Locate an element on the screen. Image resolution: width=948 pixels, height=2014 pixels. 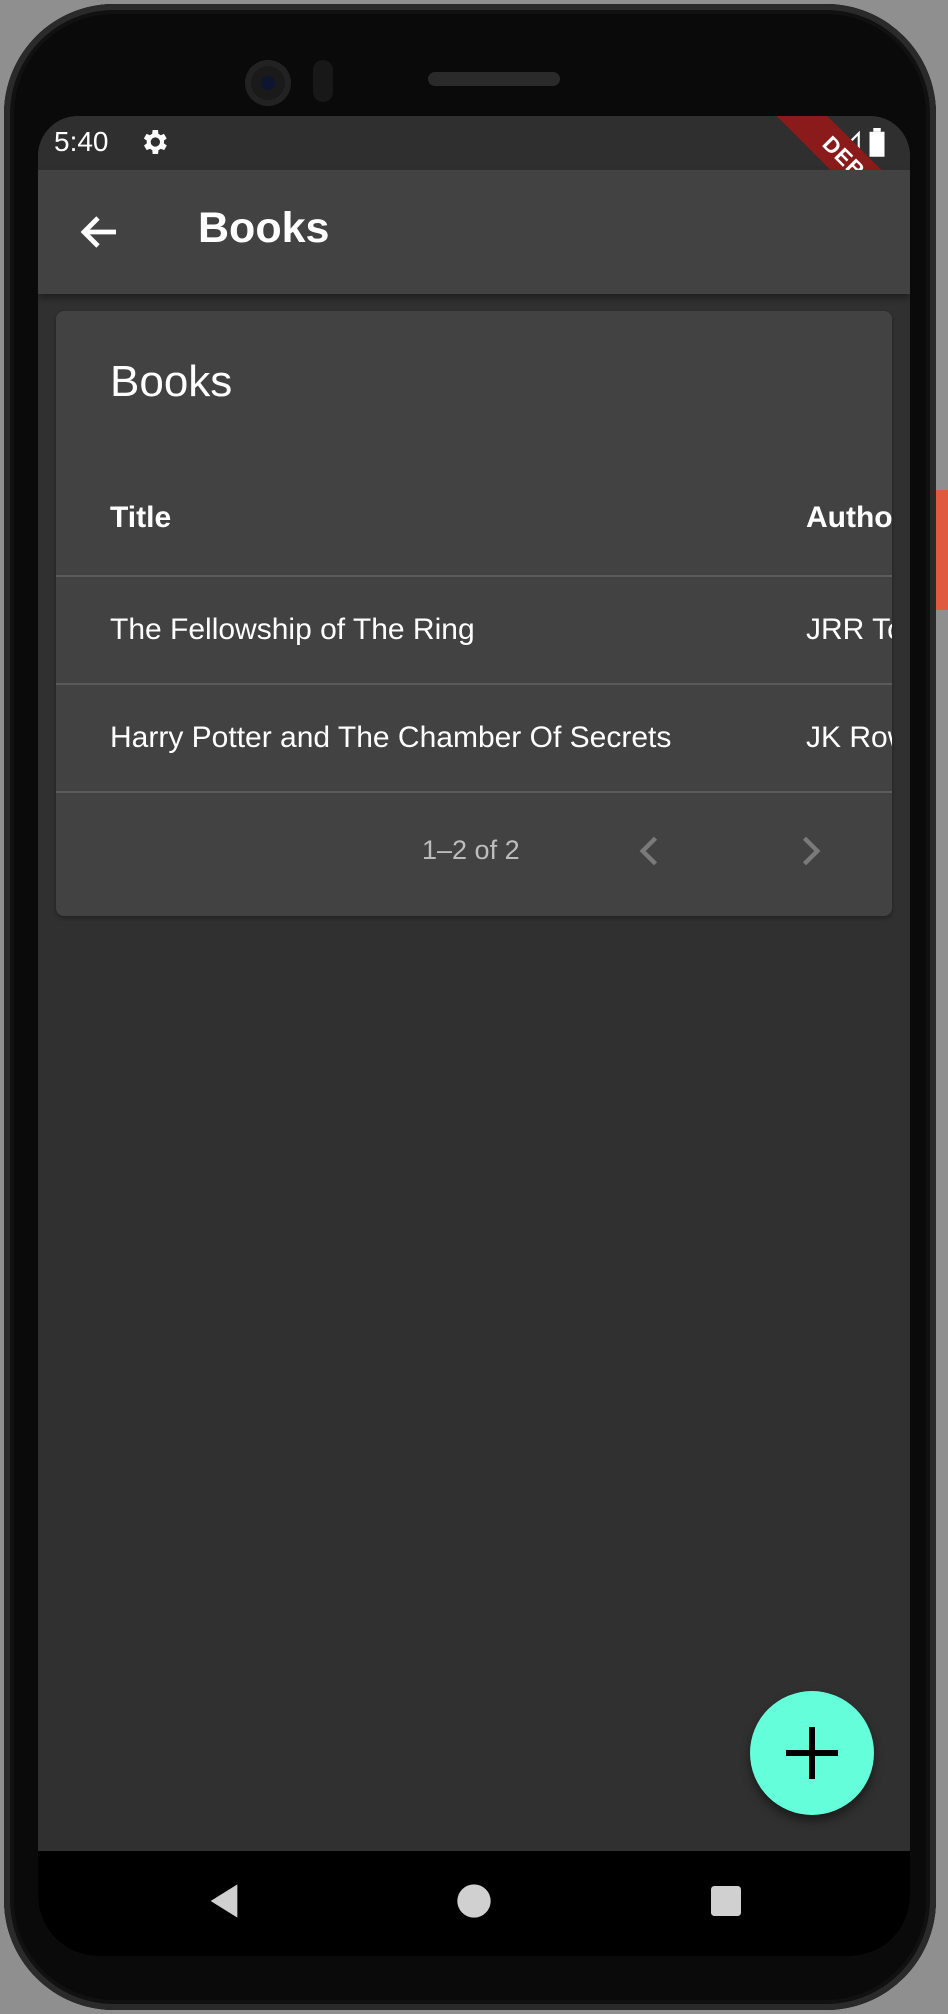
chevron-right-icon is located at coordinates (810, 851).